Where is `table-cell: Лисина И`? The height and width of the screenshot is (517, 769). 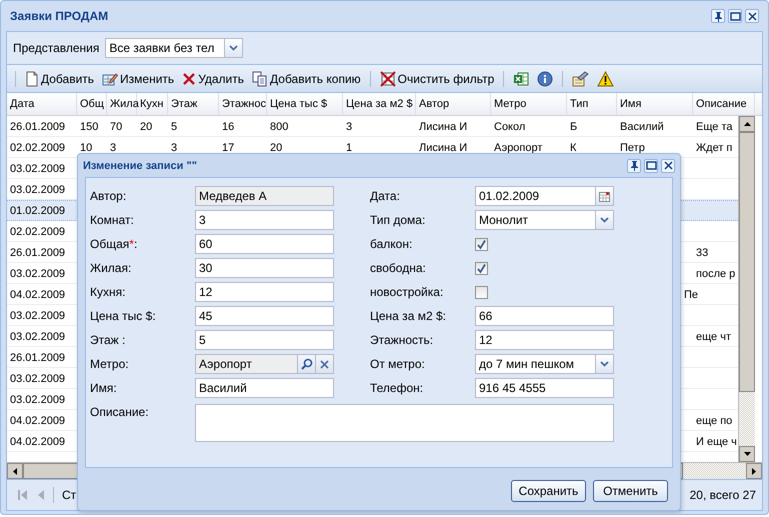
table-cell: Лисина И is located at coordinates (443, 126).